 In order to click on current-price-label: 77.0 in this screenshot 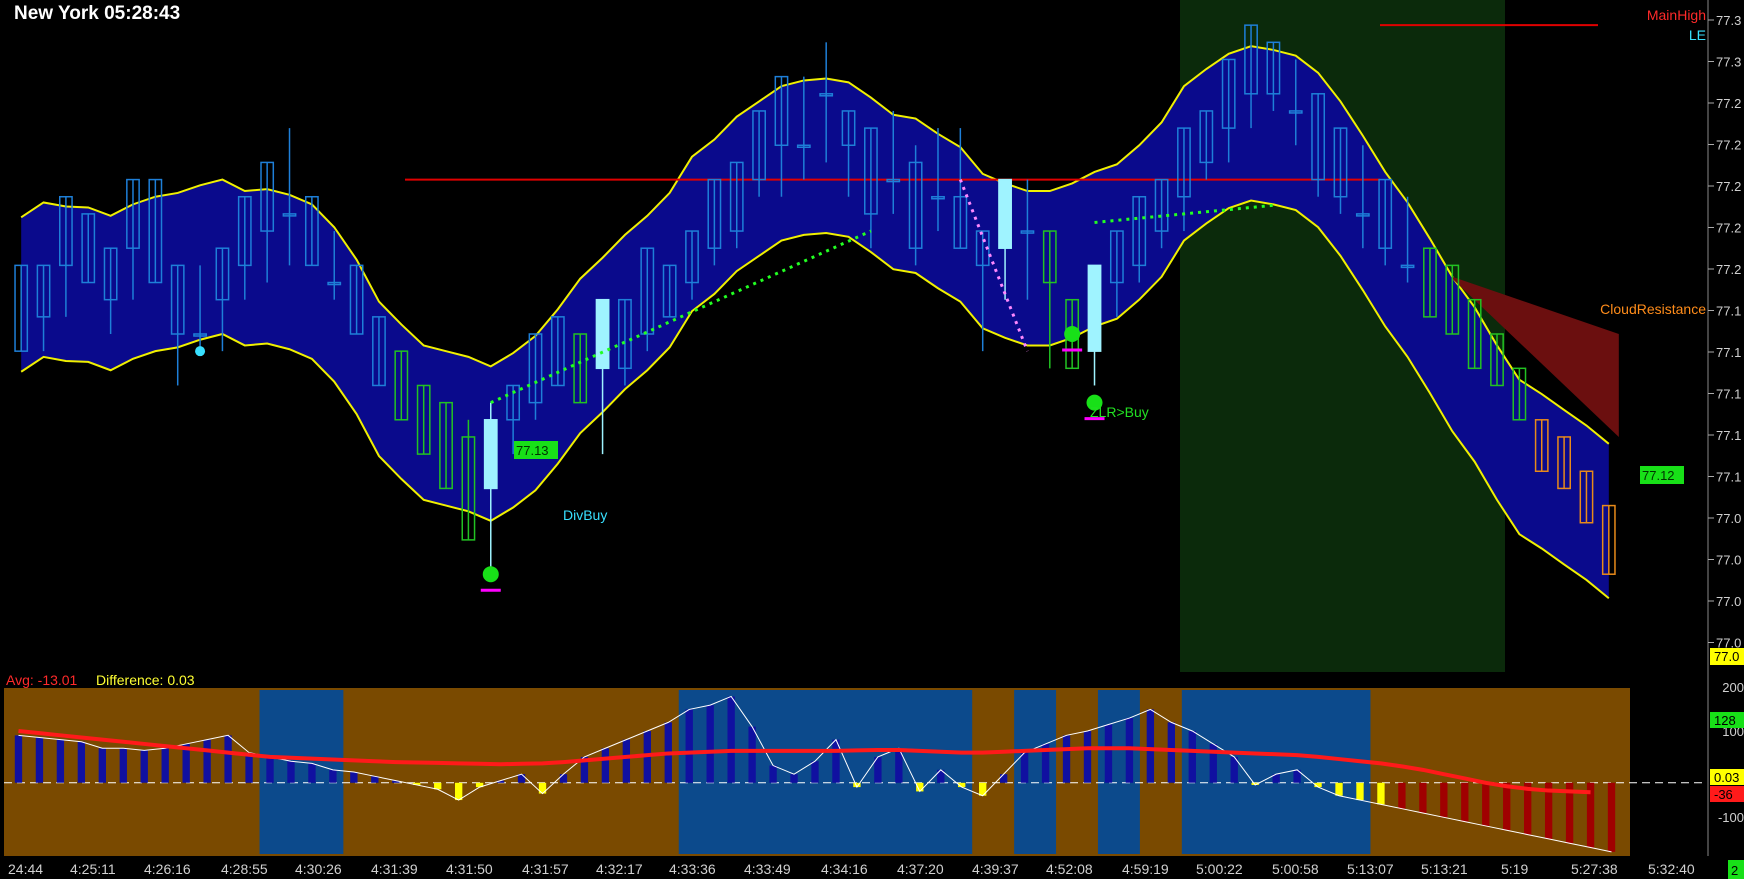, I will do `click(1726, 656)`.